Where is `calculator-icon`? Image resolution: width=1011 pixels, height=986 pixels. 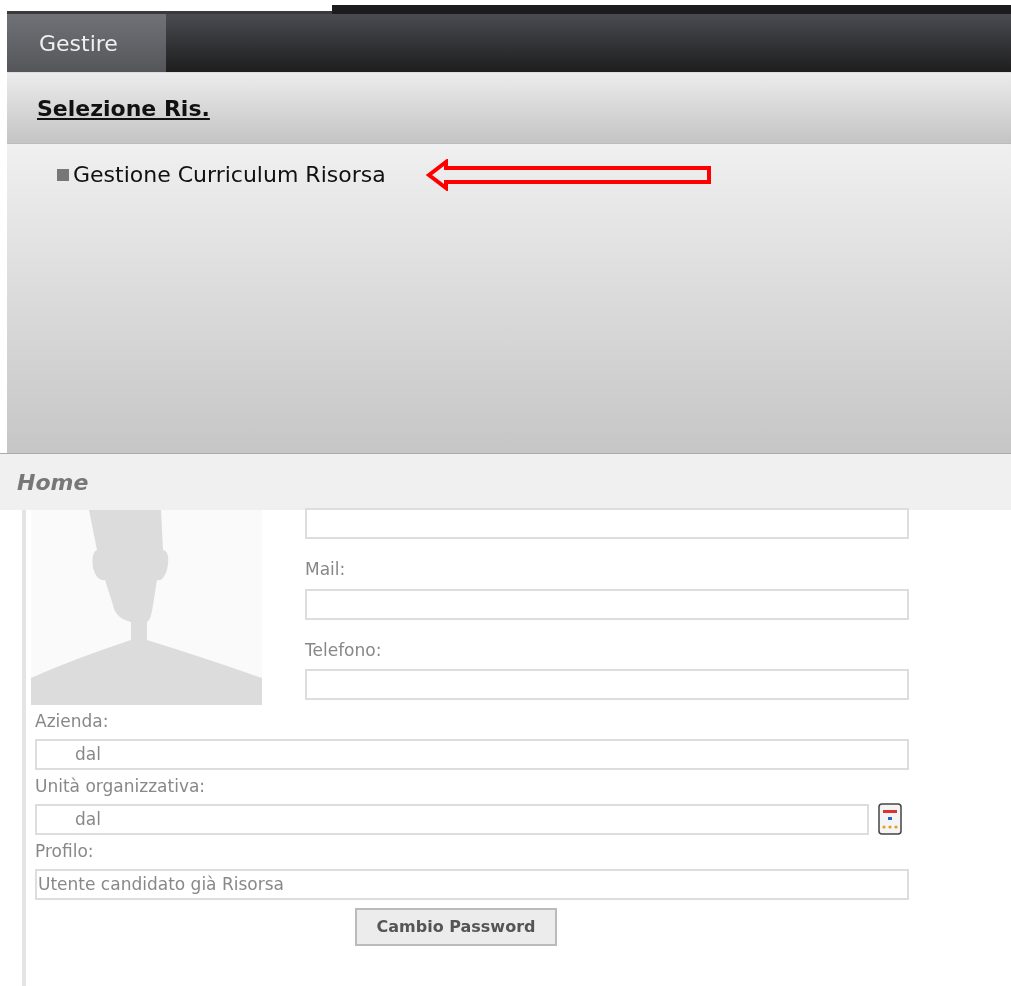 calculator-icon is located at coordinates (890, 819).